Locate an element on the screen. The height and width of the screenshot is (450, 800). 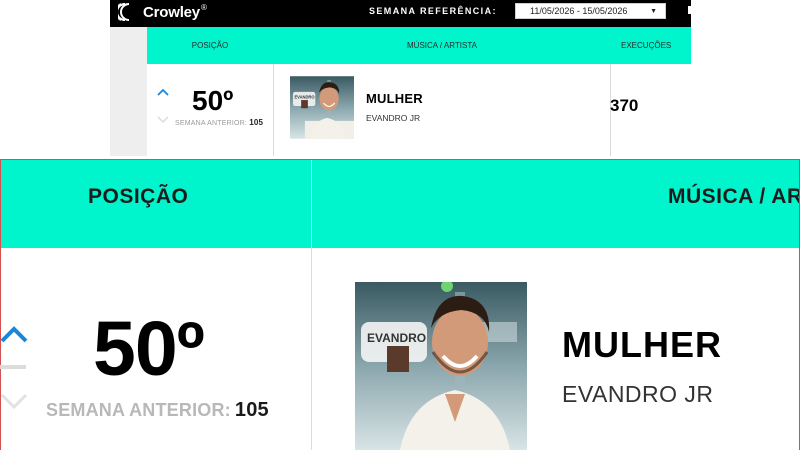
zoom-track-title: MULHER is located at coordinates (642, 345).